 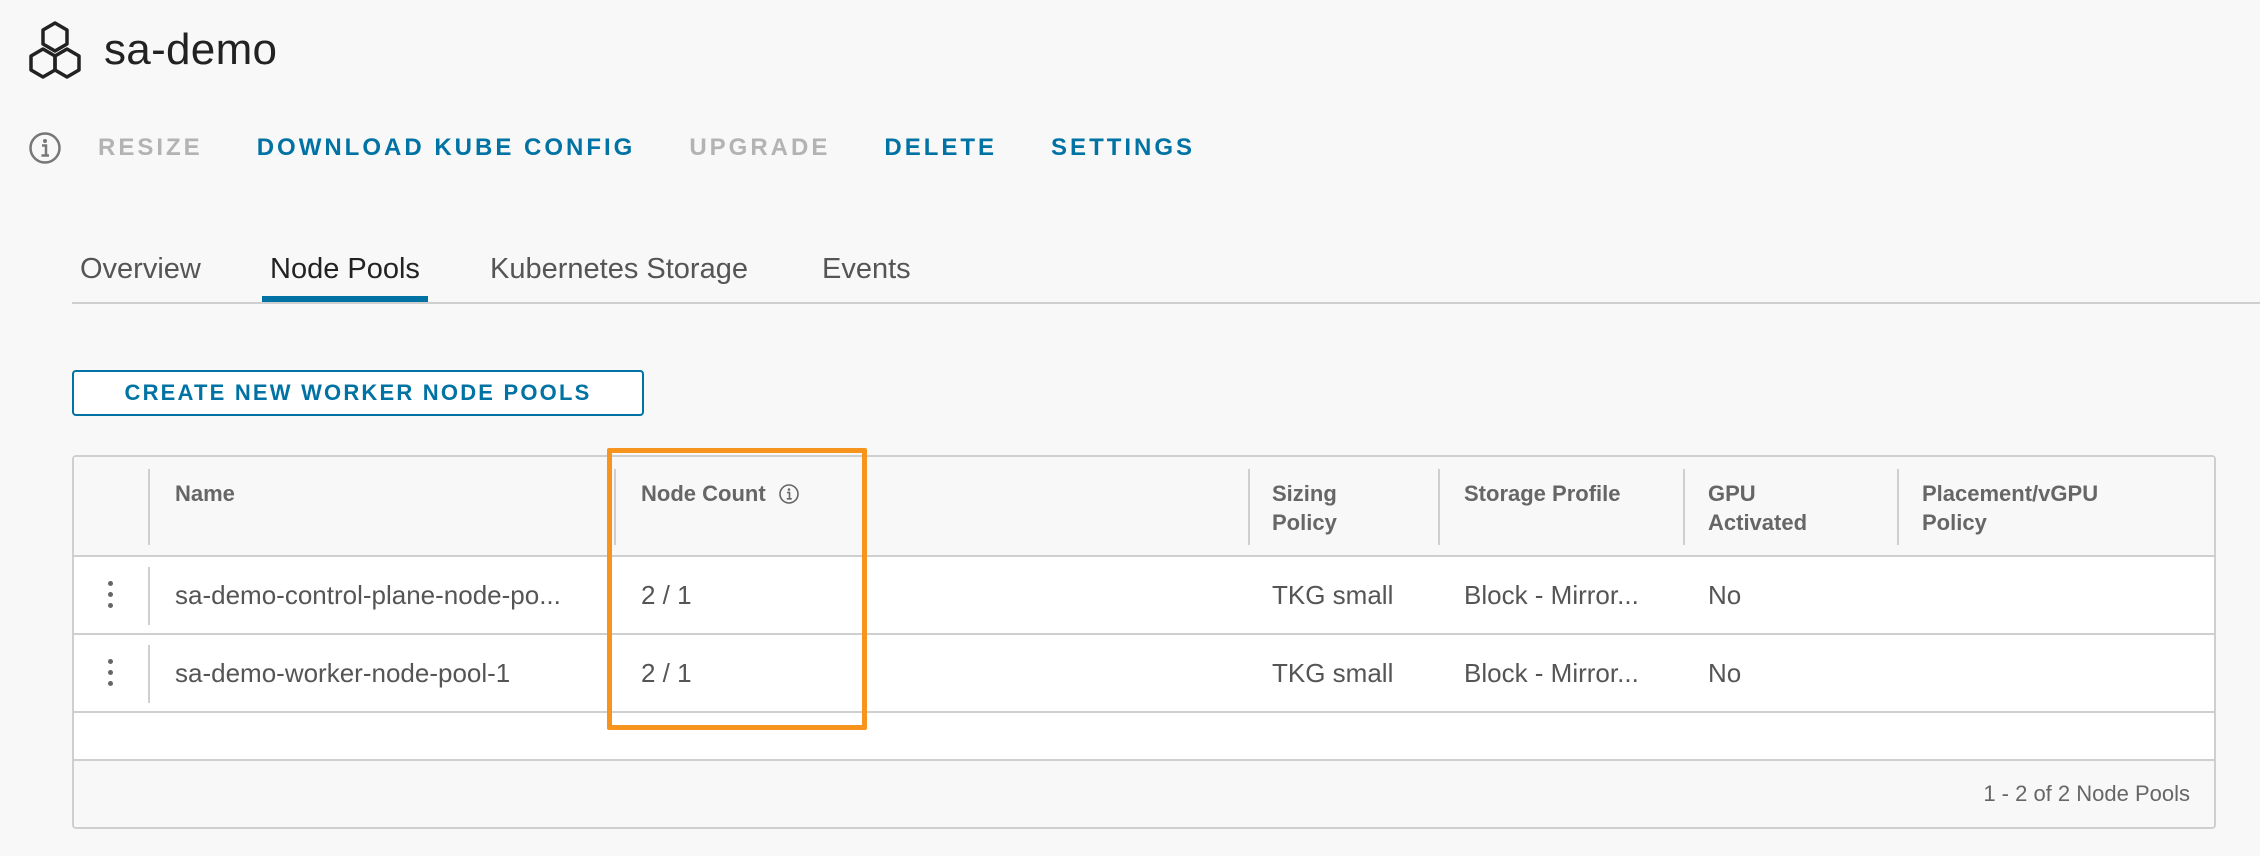 What do you see at coordinates (55, 50) in the screenshot?
I see `hexagon-cluster-icon` at bounding box center [55, 50].